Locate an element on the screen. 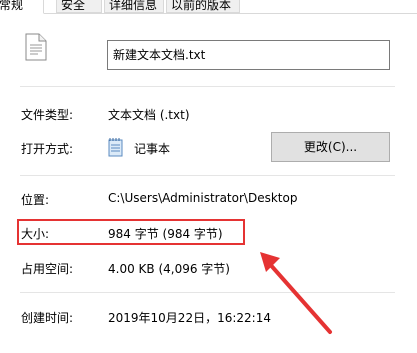 This screenshot has height=353, width=417. created-value: 2019年10月22日，16:22:14 is located at coordinates (189, 318).